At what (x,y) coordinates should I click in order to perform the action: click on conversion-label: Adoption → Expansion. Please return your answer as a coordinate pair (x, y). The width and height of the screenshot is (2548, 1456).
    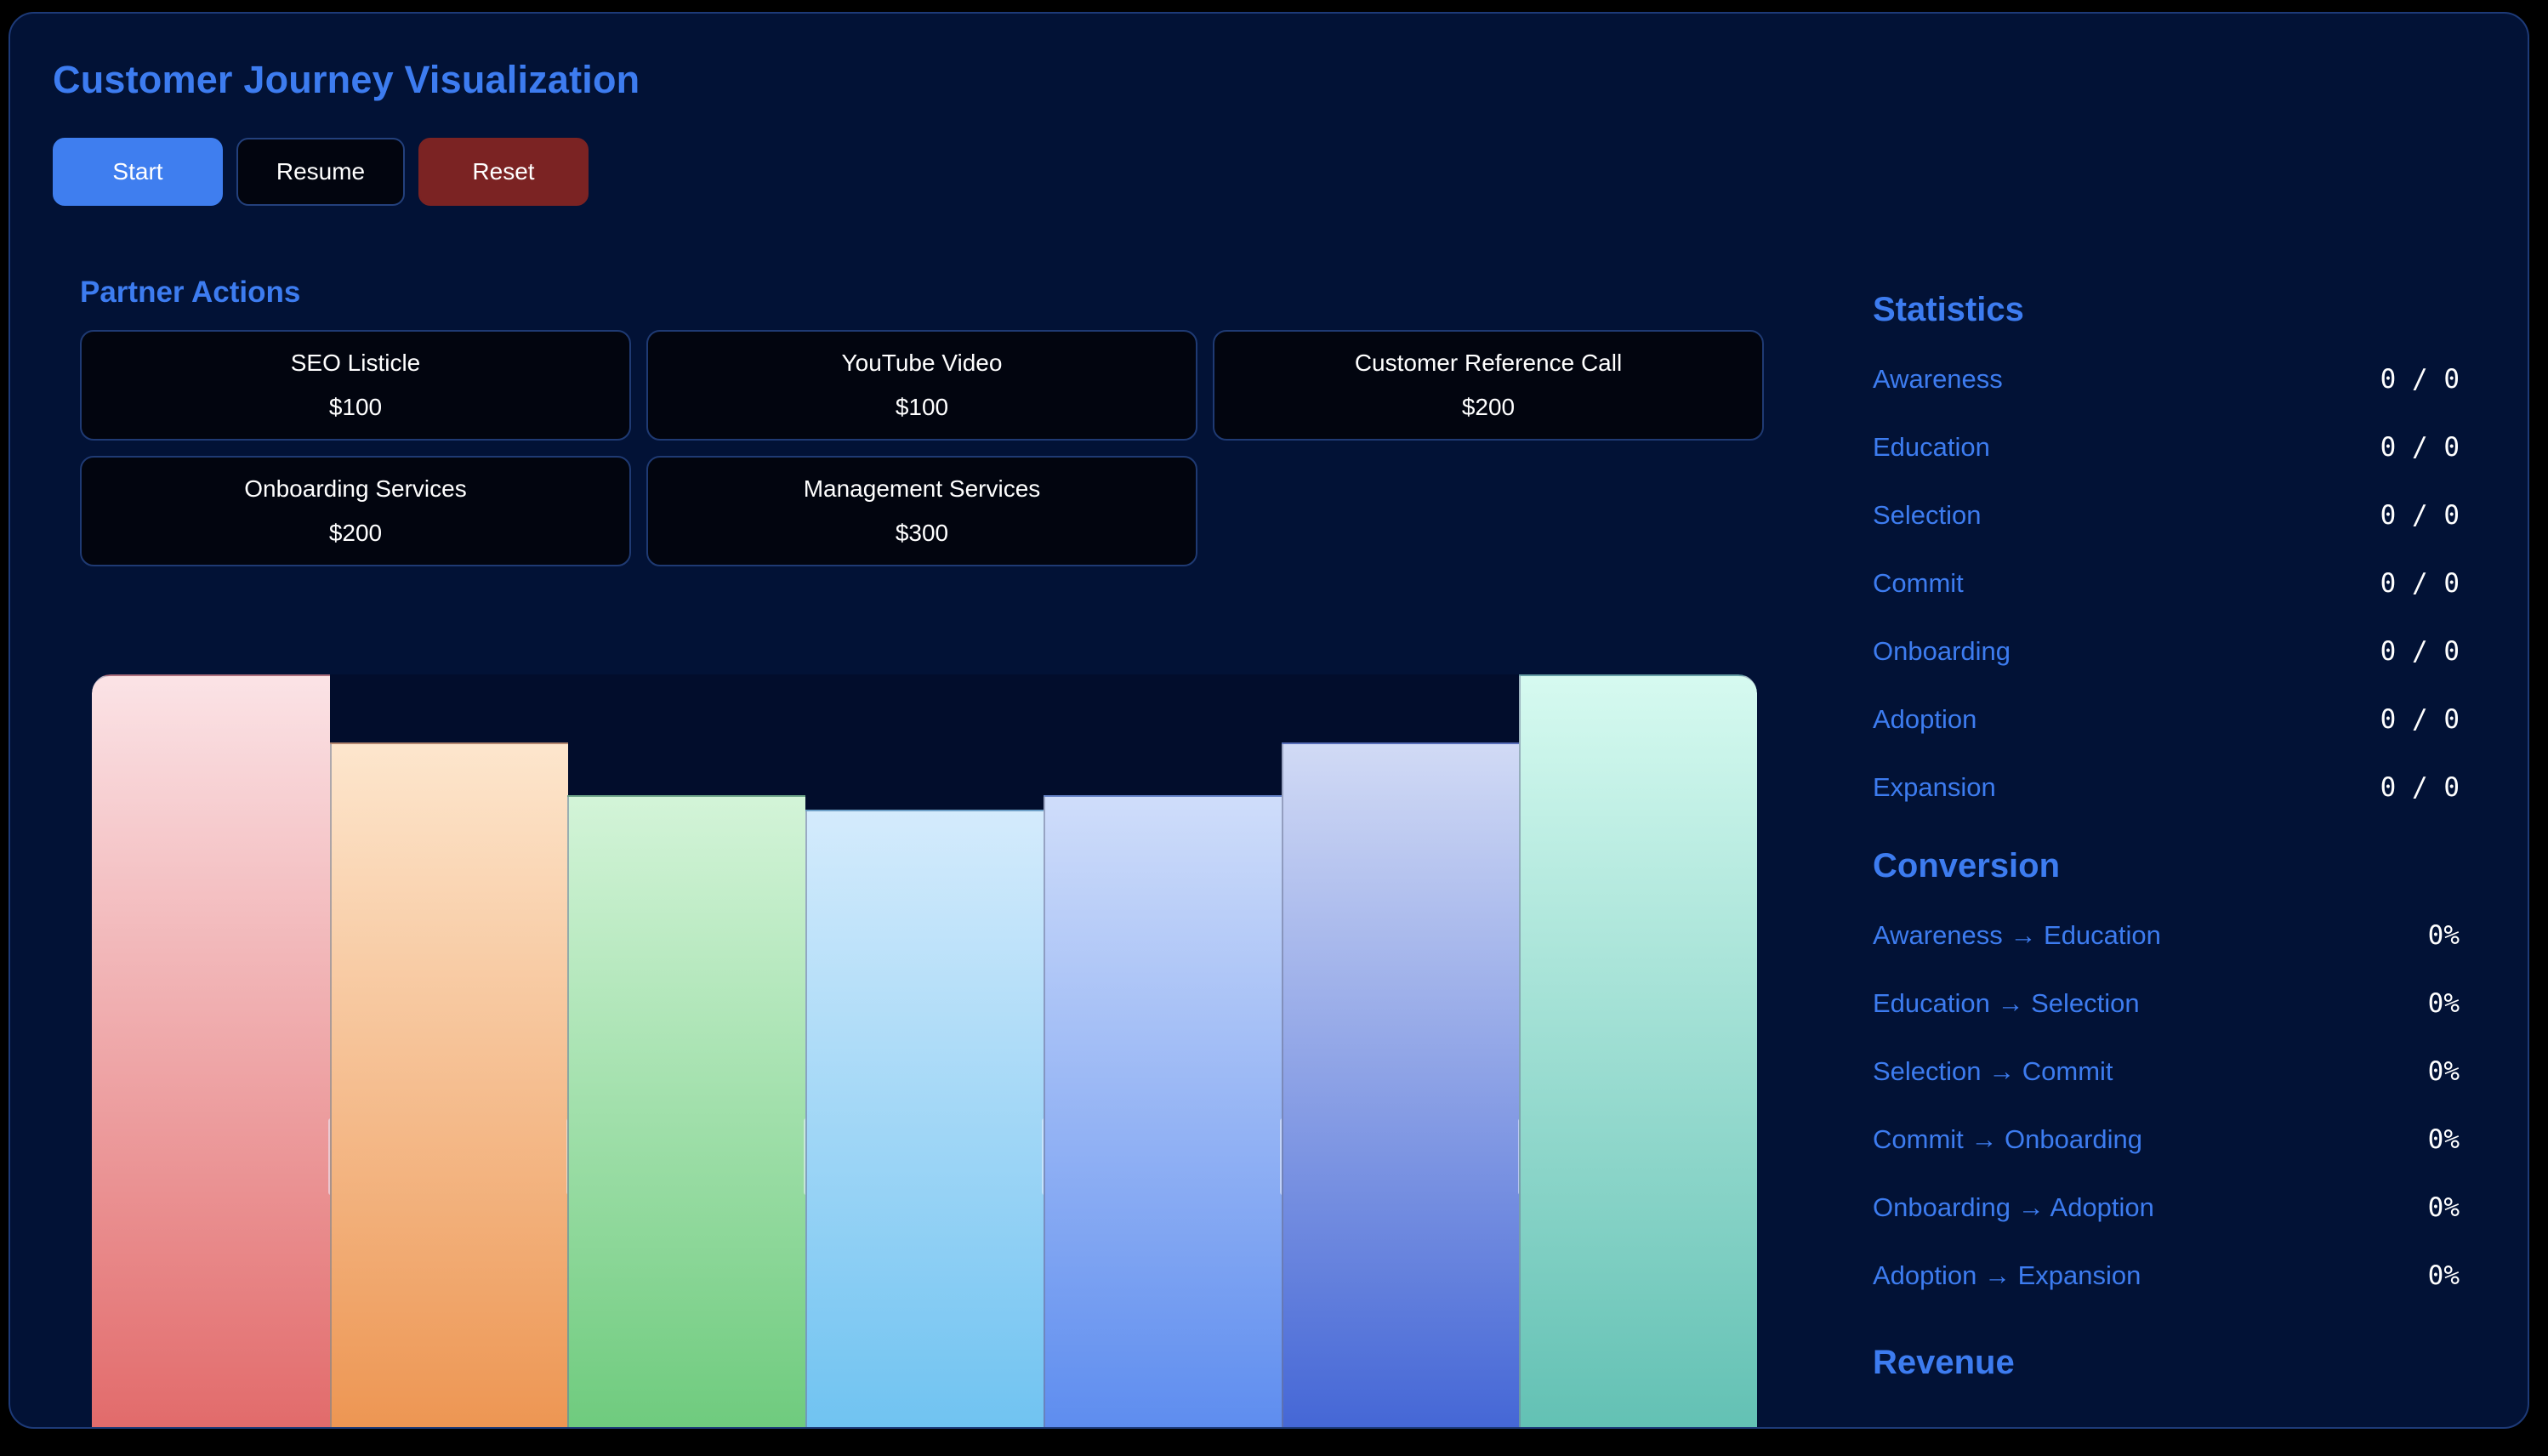
    Looking at the image, I should click on (2007, 1275).